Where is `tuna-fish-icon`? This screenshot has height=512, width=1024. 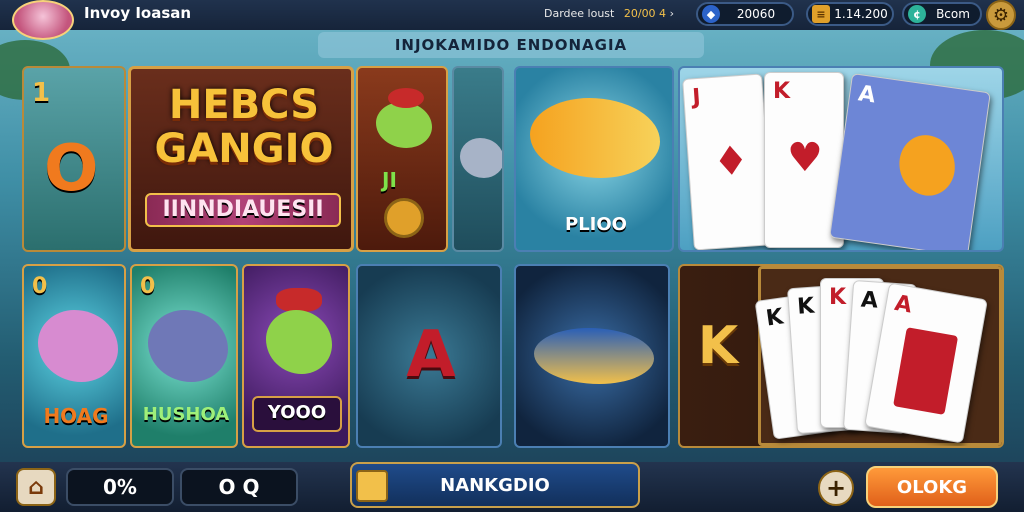
tuna-fish-icon is located at coordinates (594, 356).